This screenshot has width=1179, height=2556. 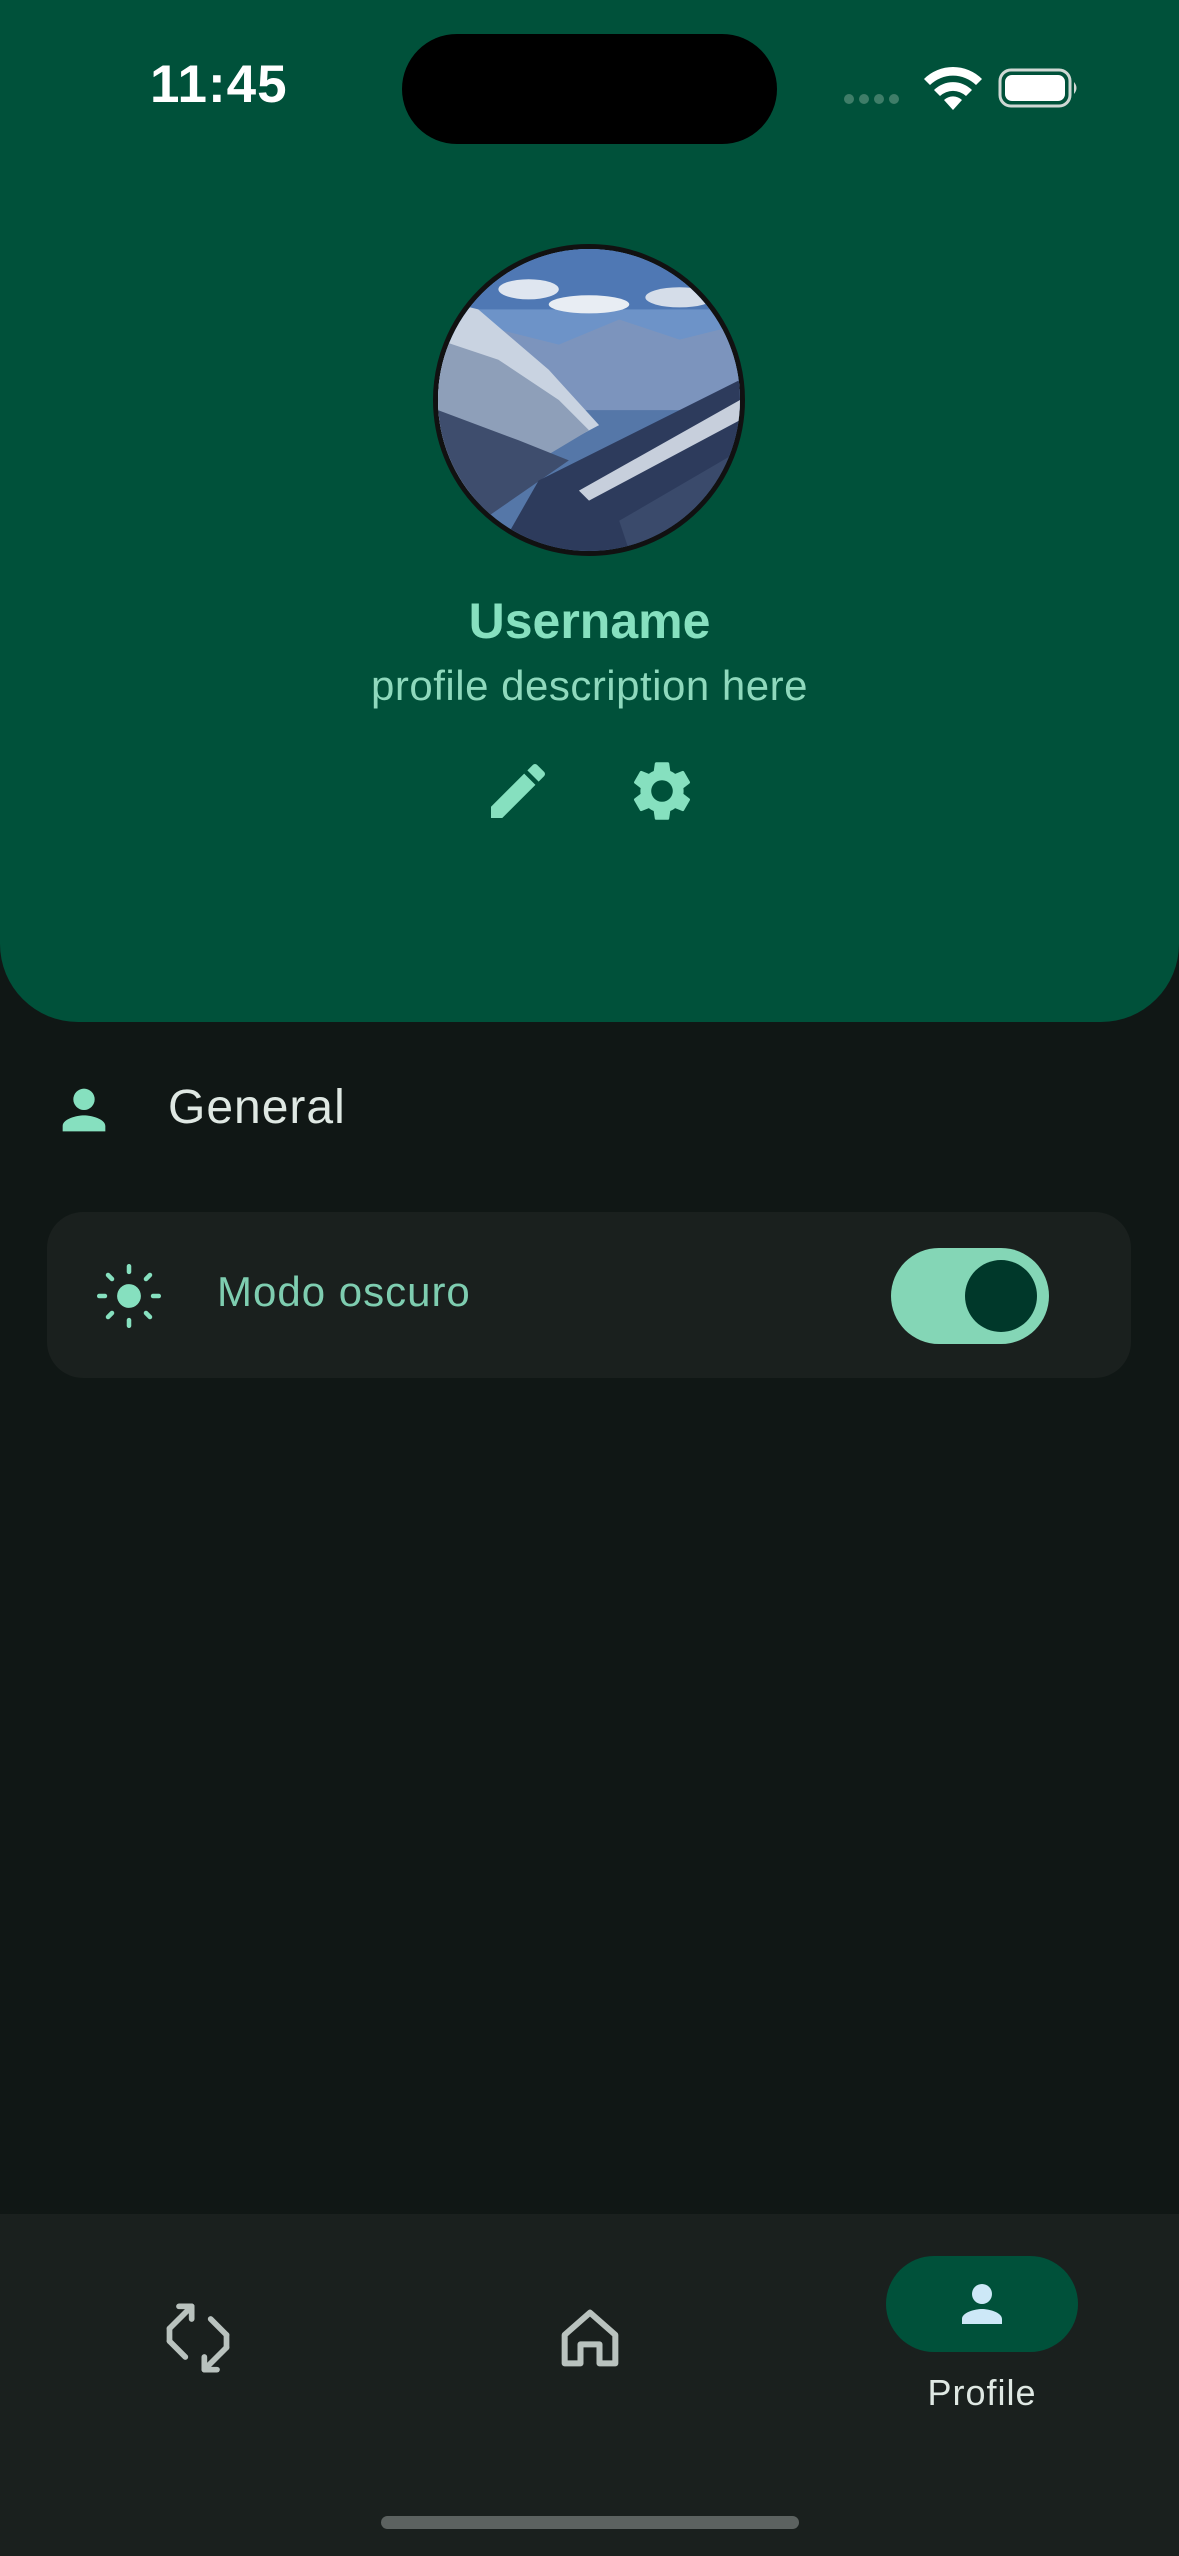 I want to click on dark-mode-toggle, so click(x=970, y=1296).